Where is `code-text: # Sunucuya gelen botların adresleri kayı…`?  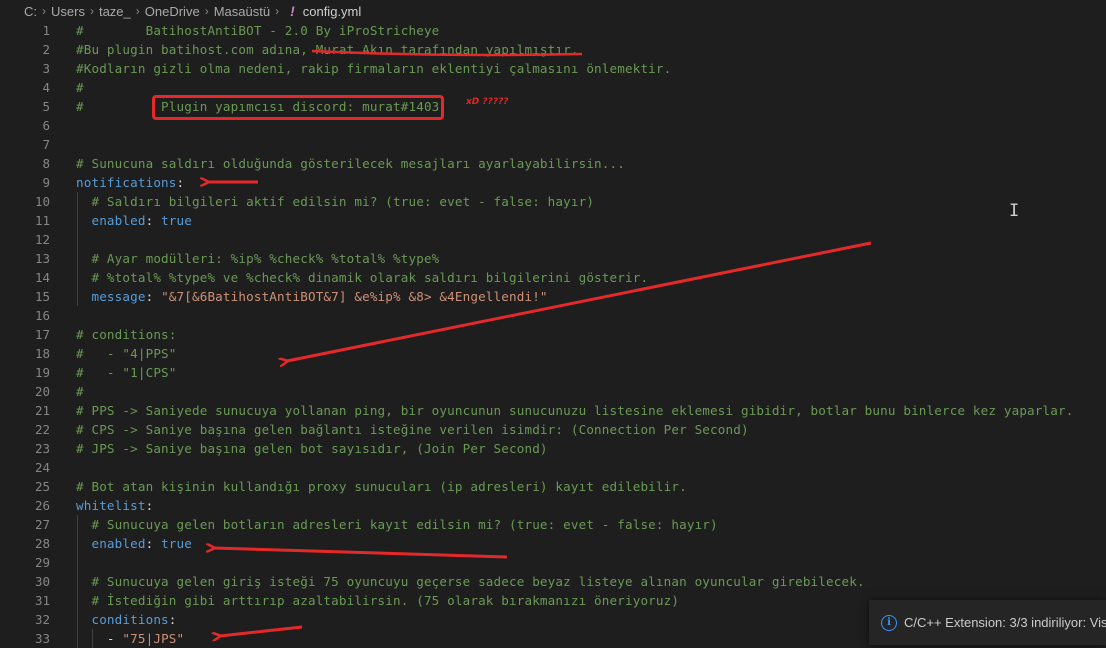 code-text: # Sunucuya gelen botların adresleri kayı… is located at coordinates (397, 524).